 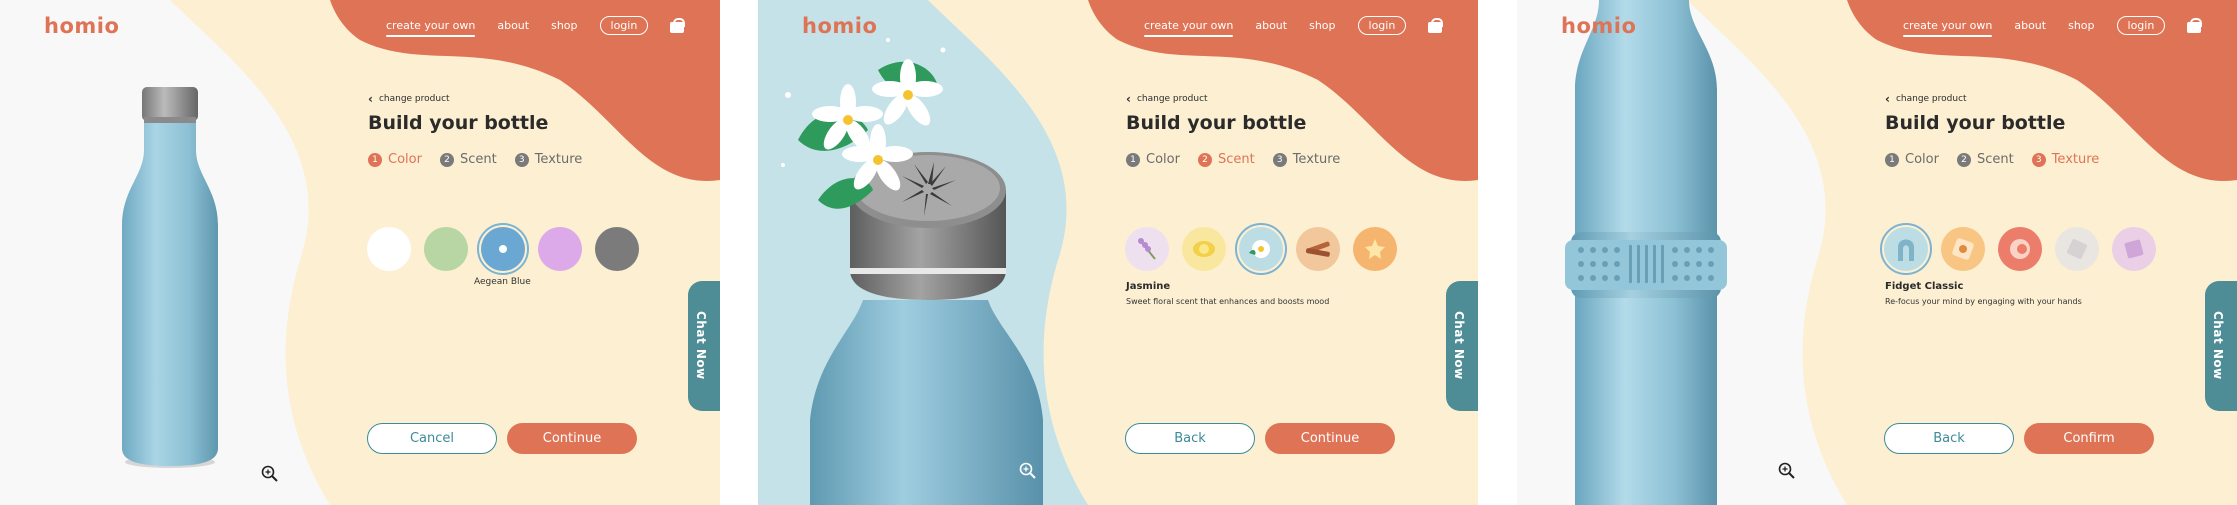 I want to click on texture-grid-icon, so click(x=2077, y=249).